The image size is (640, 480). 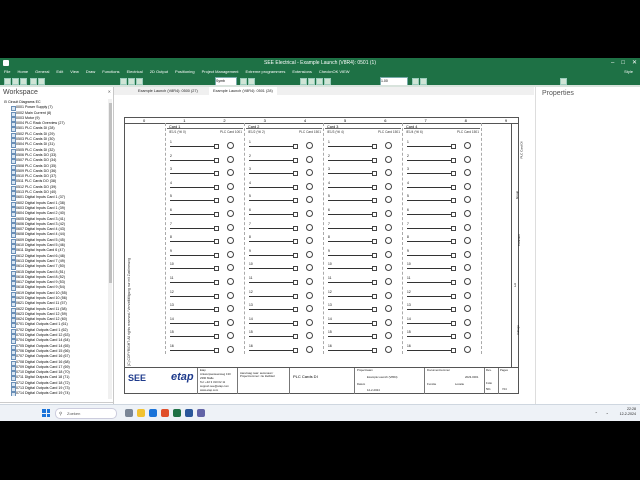 I want to click on menu-positioning: Positioning, so click(x=185, y=72).